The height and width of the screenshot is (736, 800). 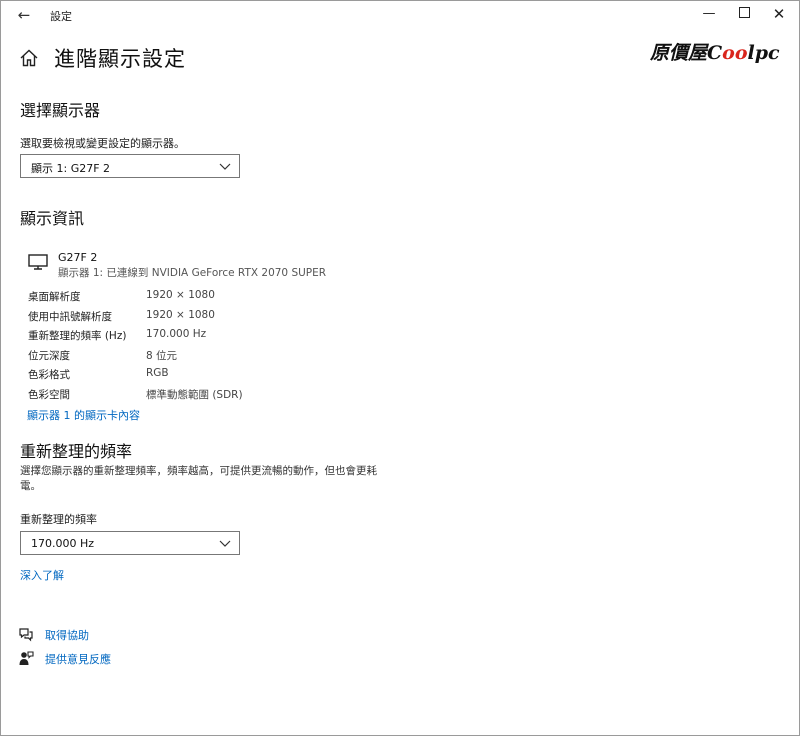 What do you see at coordinates (52, 218) in the screenshot?
I see `display-info-heading: 顯示資訊` at bounding box center [52, 218].